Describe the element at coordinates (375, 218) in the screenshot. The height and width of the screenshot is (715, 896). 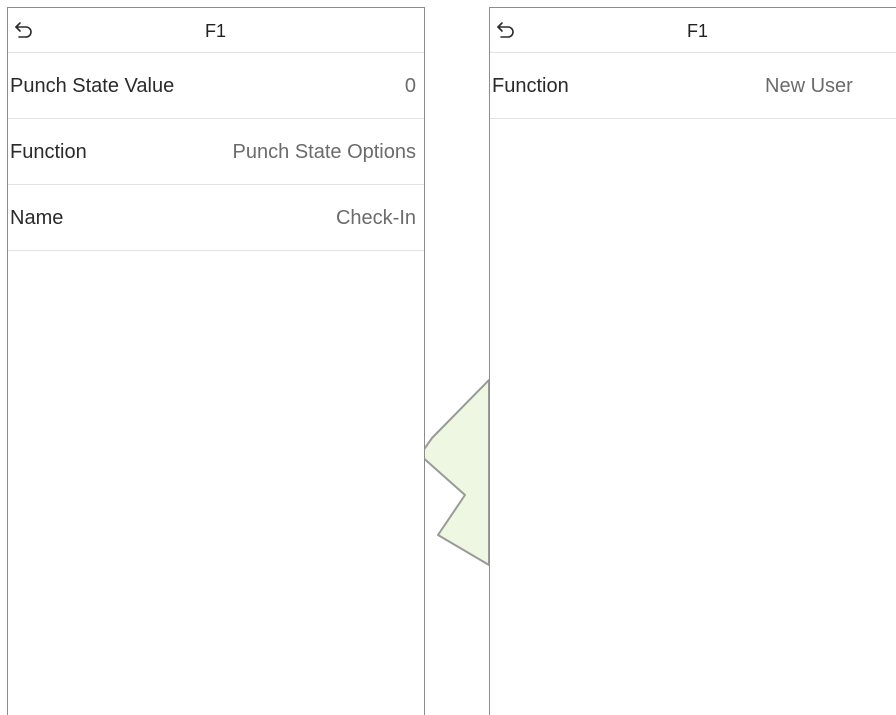
I see `row-value: Check-In` at that location.